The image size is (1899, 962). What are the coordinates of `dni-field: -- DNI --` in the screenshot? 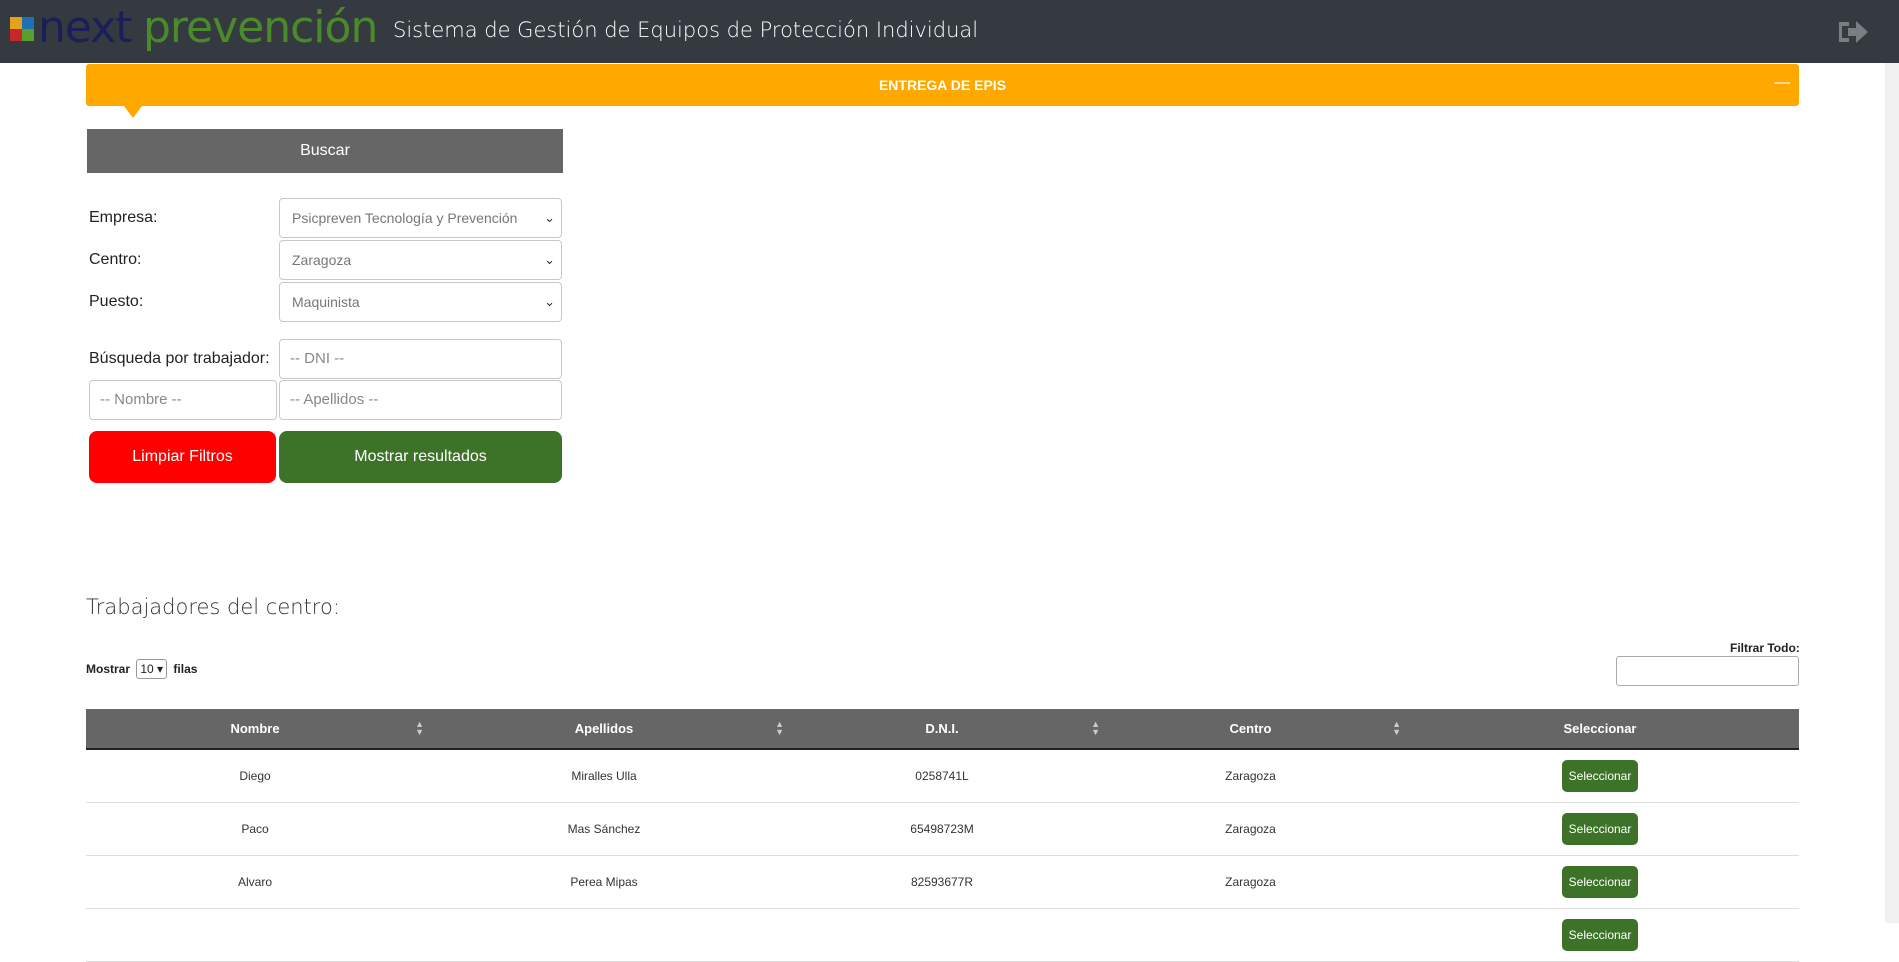 It's located at (420, 359).